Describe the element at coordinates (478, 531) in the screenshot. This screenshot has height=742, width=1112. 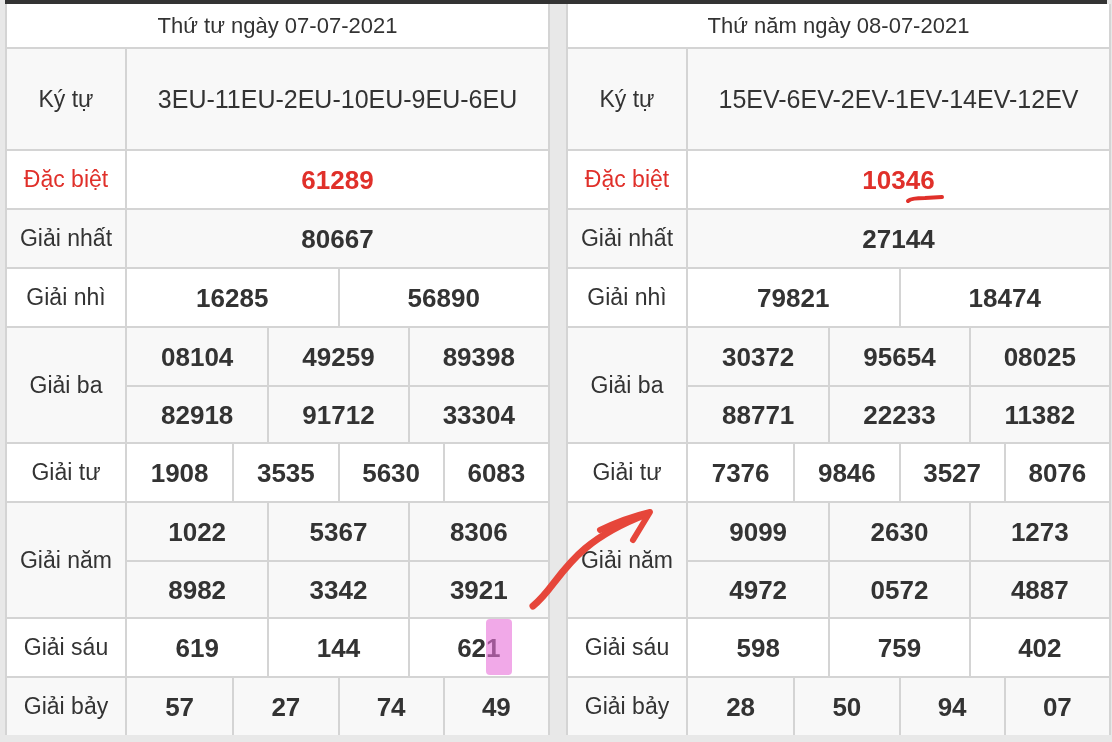
I see `prize-number: 8306` at that location.